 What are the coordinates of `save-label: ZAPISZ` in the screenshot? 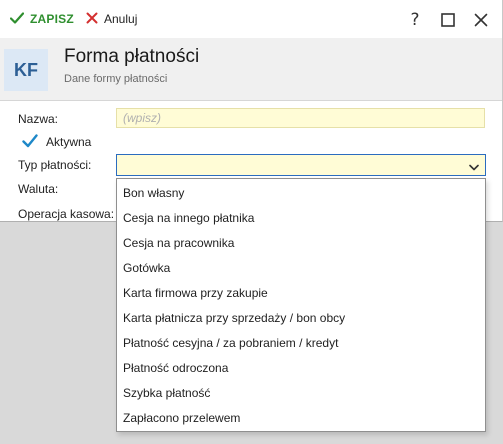 It's located at (52, 19).